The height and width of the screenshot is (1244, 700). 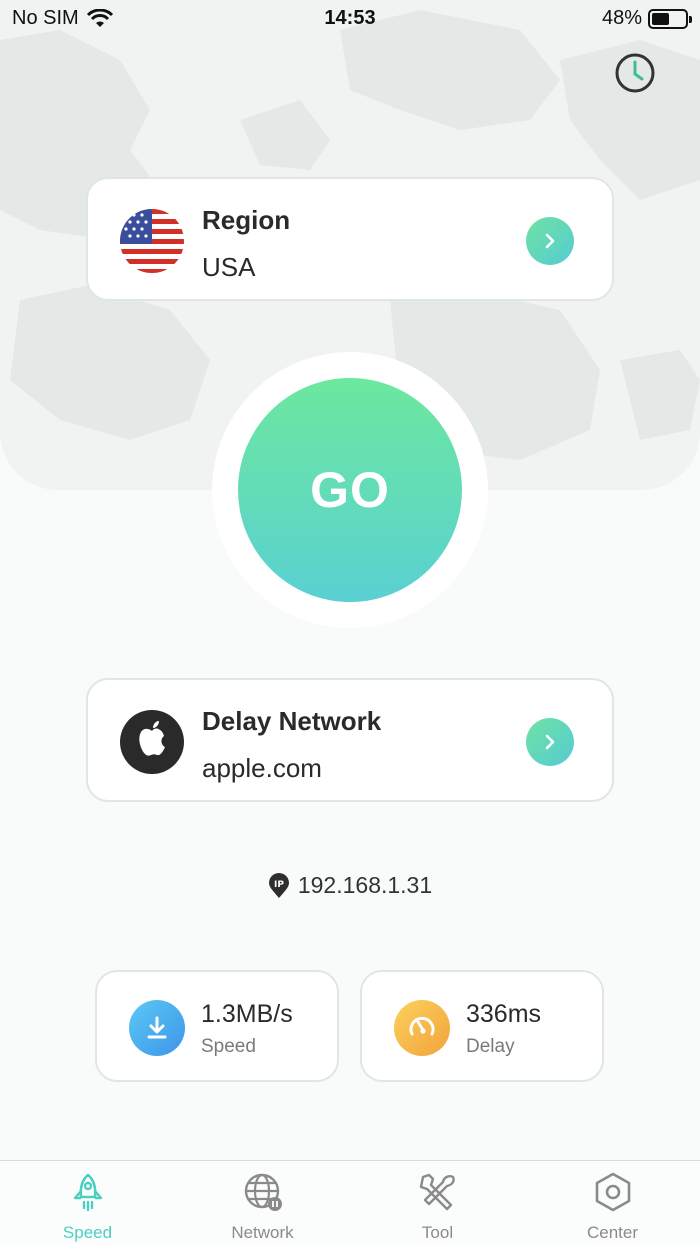 What do you see at coordinates (350, 239) in the screenshot?
I see `region-card: Region USA` at bounding box center [350, 239].